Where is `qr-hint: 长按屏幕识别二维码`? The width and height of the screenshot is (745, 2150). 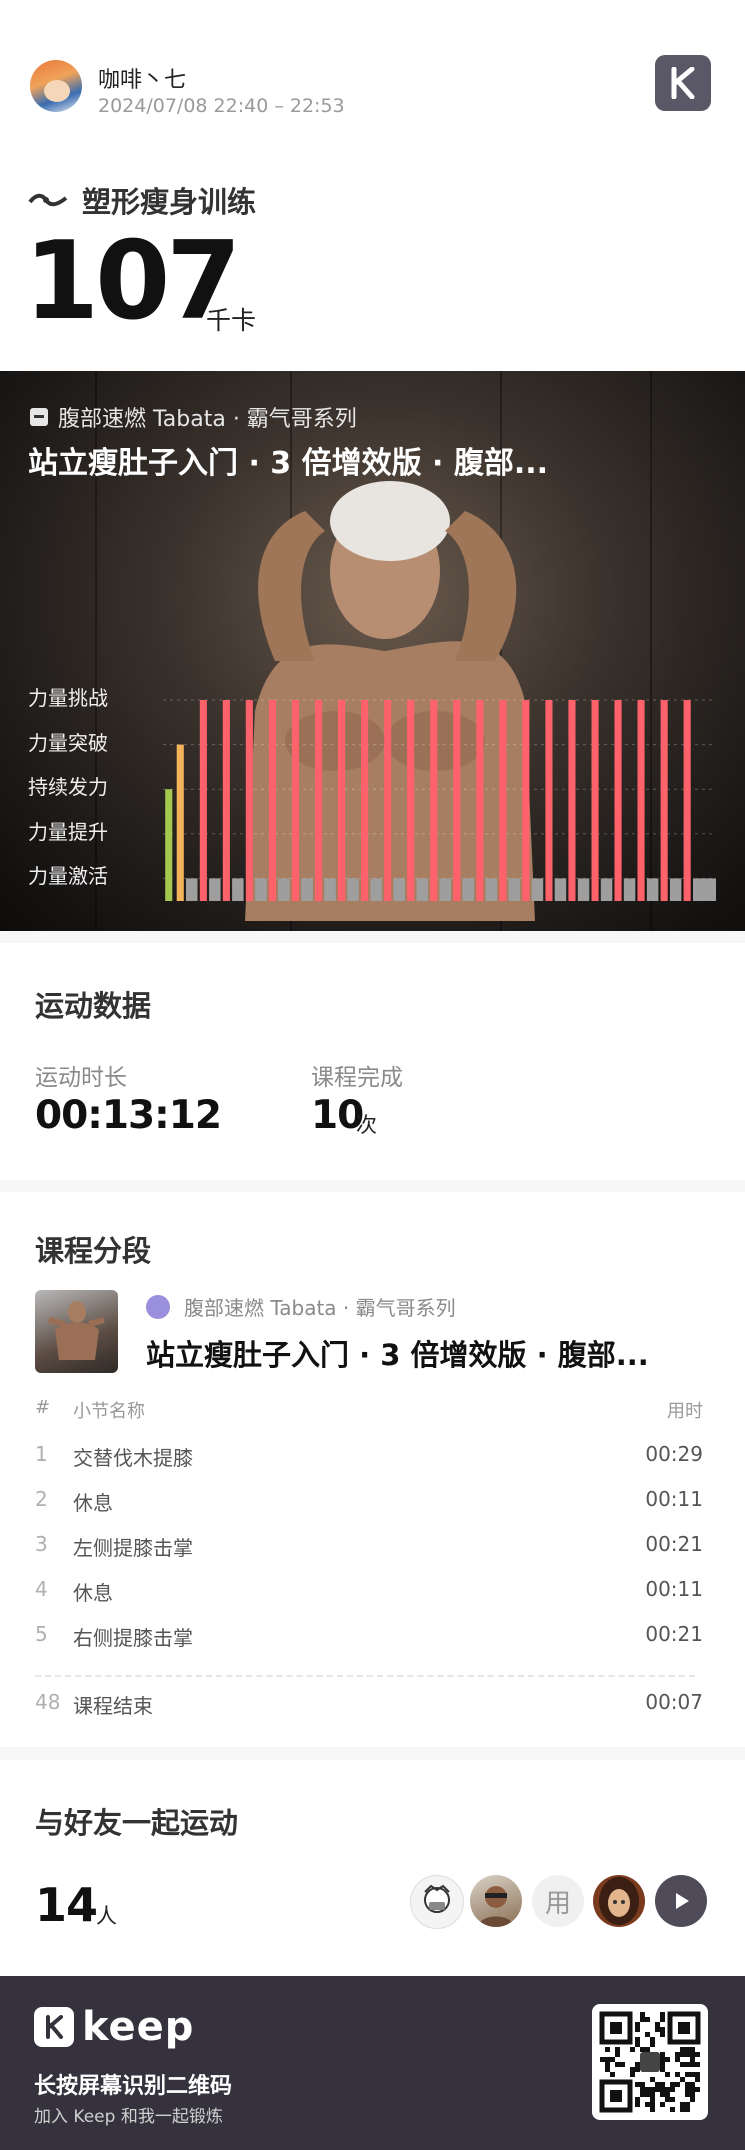 qr-hint: 长按屏幕识别二维码 is located at coordinates (133, 2086).